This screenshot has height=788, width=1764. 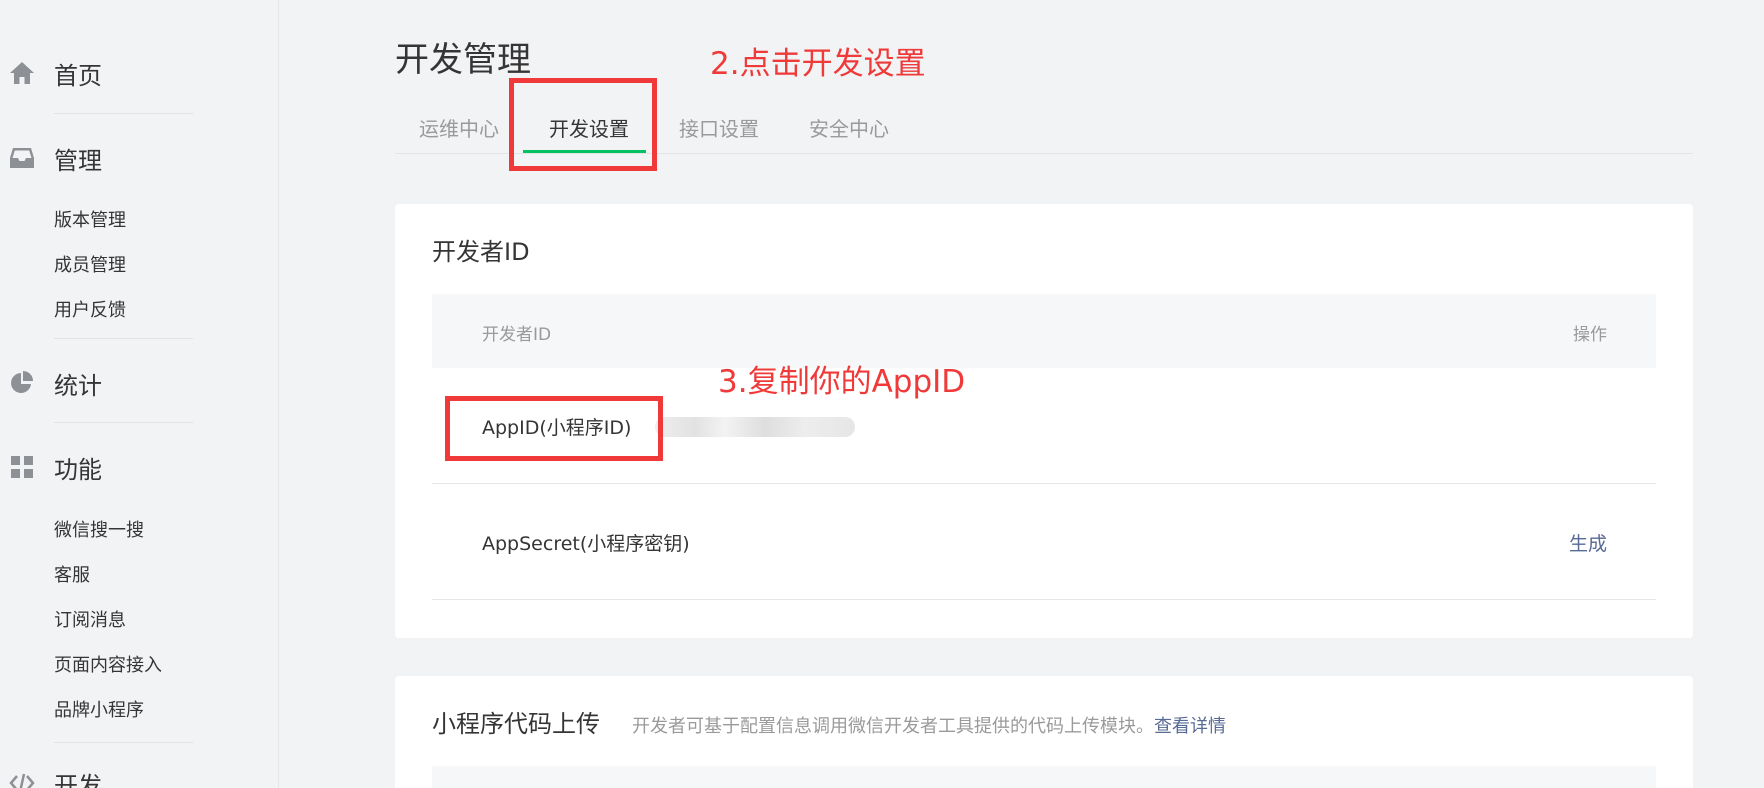 I want to click on table-header: 开发者ID 操作, so click(x=1044, y=331).